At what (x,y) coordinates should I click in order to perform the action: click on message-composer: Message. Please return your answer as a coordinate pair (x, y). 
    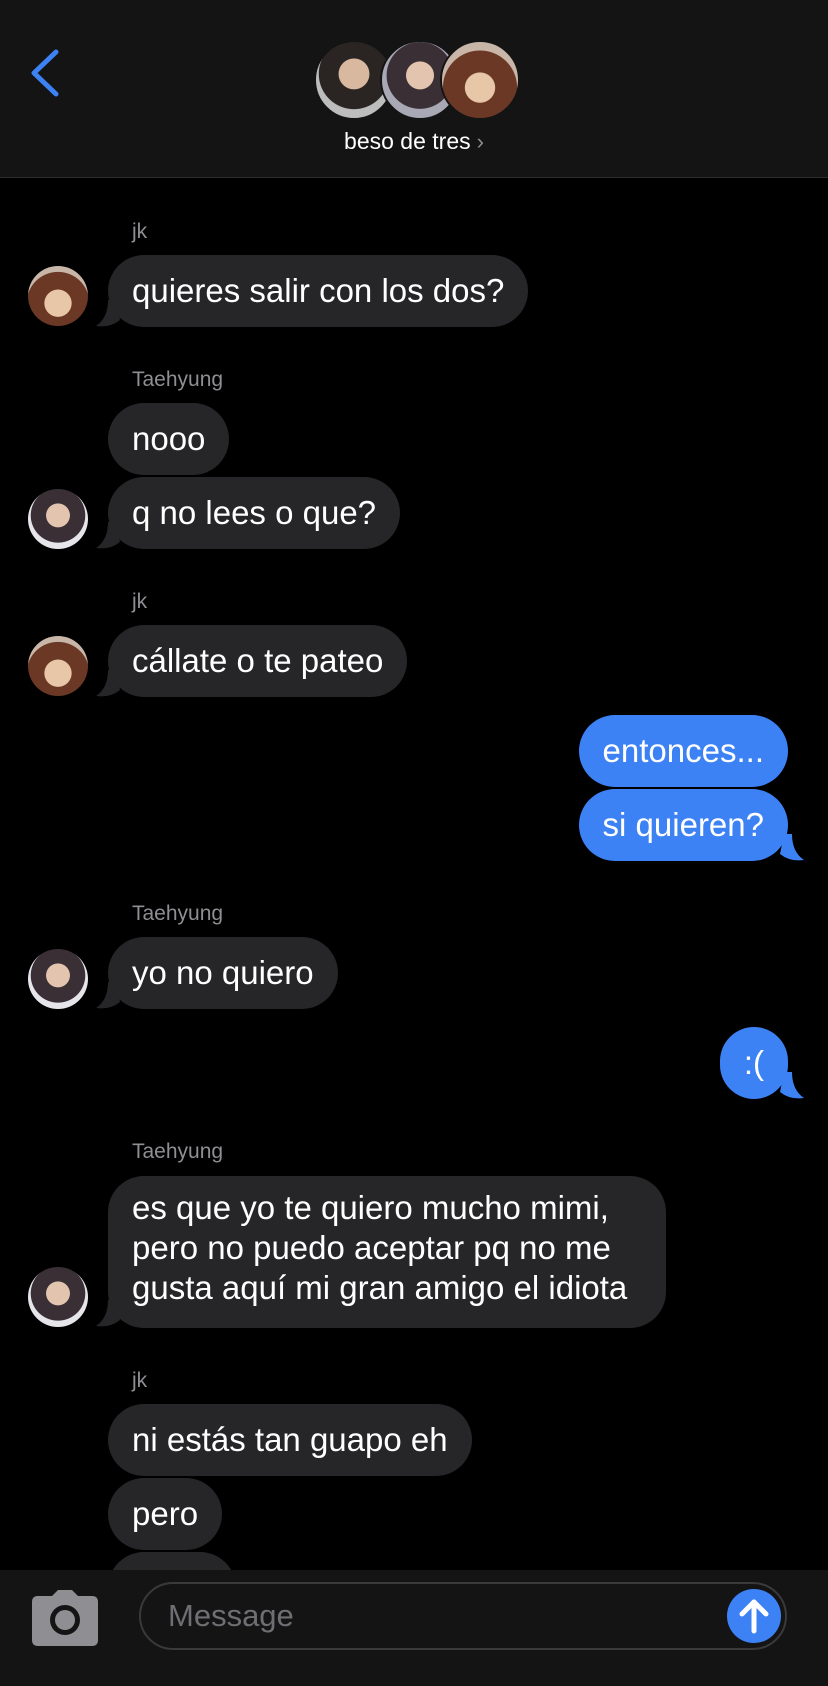
    Looking at the image, I should click on (414, 1628).